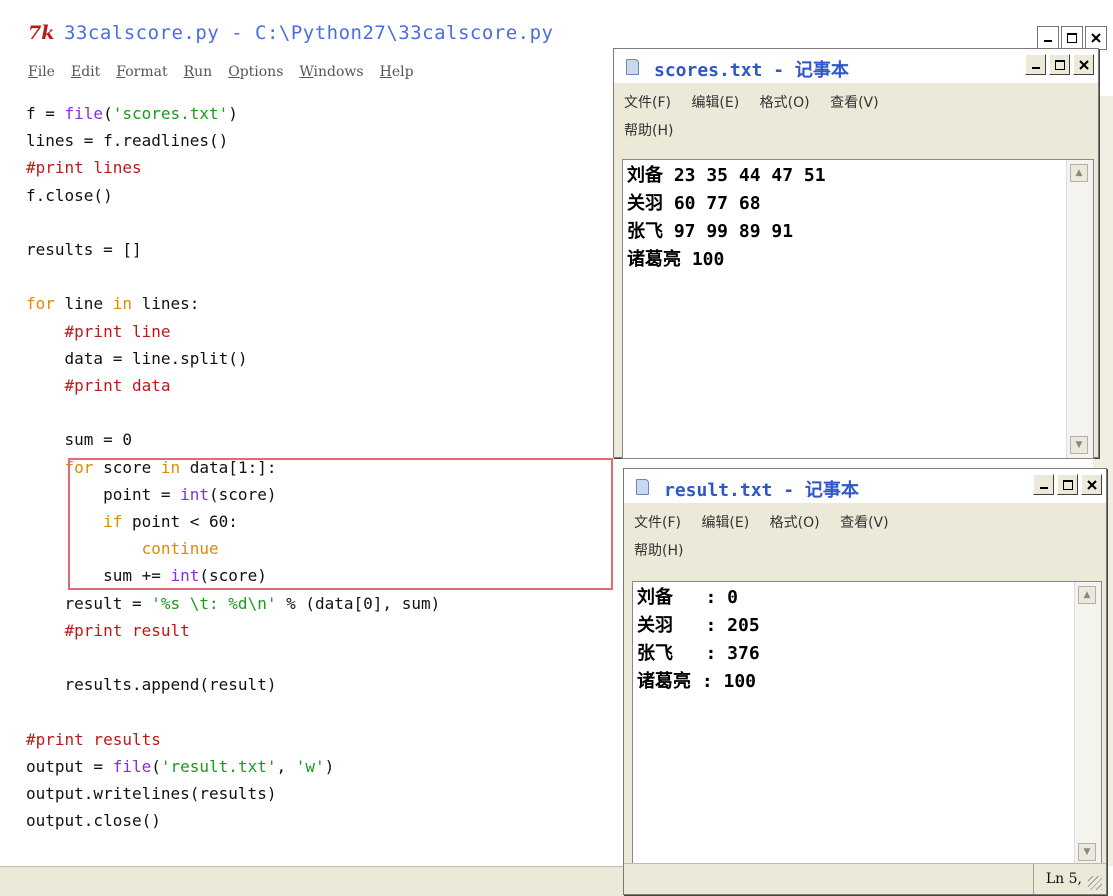 The width and height of the screenshot is (1113, 896). I want to click on result-title-bar: result.txt - 记事本, so click(865, 486).